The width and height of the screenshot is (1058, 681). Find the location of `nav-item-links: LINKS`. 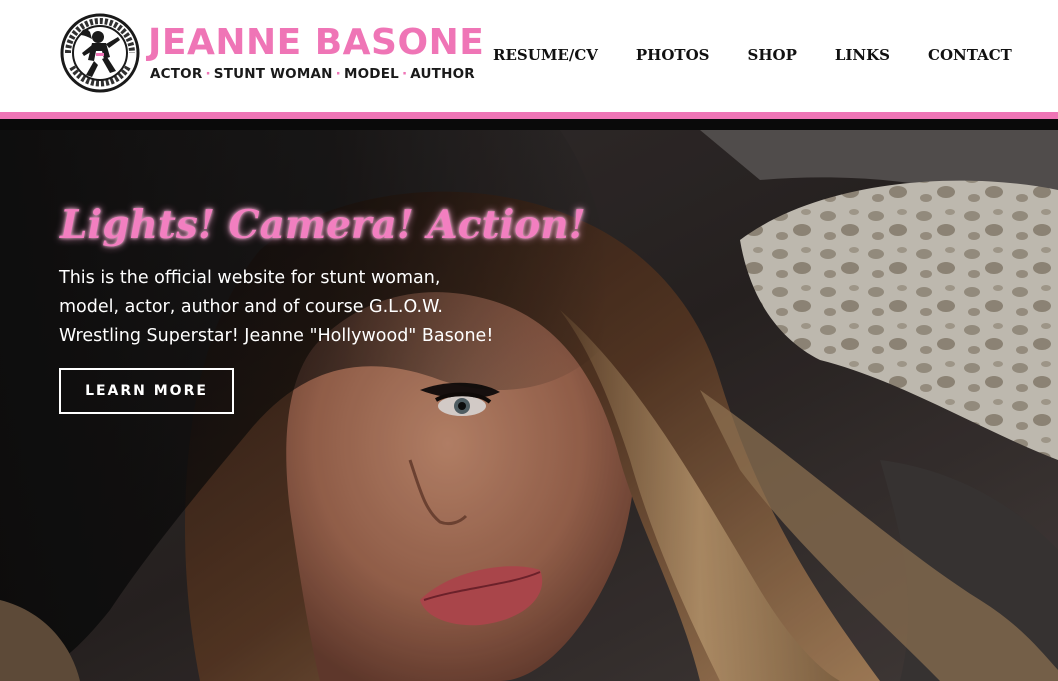

nav-item-links: LINKS is located at coordinates (862, 55).